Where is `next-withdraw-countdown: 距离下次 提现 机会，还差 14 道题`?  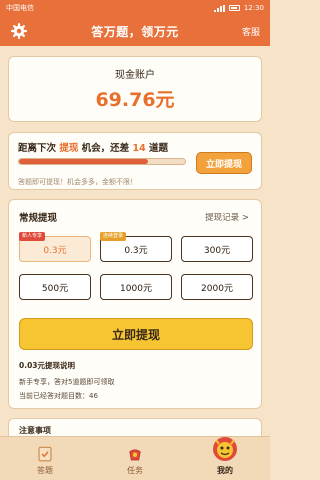 next-withdraw-countdown: 距离下次 提现 机会，还差 14 道题 is located at coordinates (93, 148).